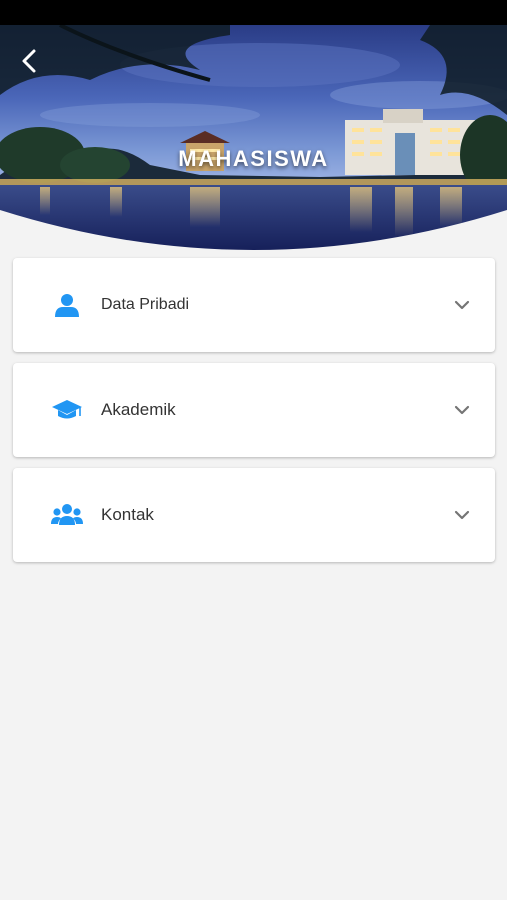 This screenshot has width=507, height=900. Describe the element at coordinates (67, 410) in the screenshot. I see `graduation-cap-icon` at that location.